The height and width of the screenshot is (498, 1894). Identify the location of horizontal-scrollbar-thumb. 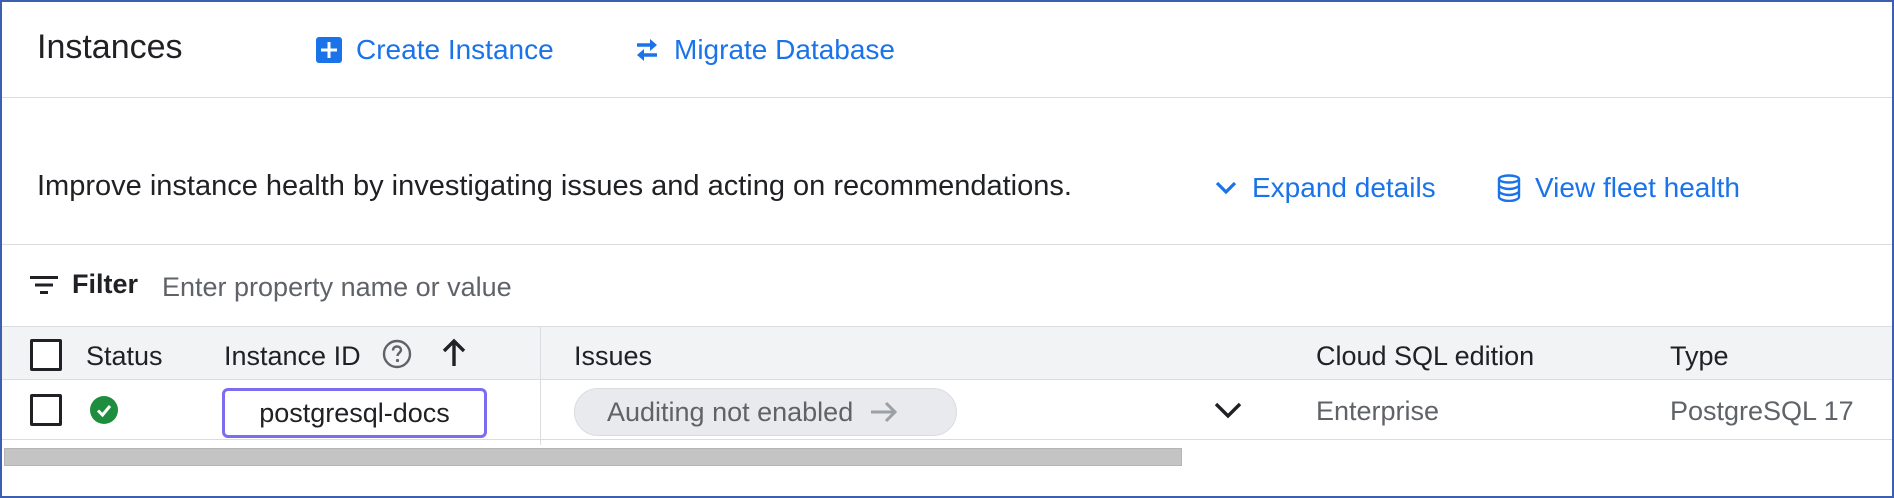
(593, 457).